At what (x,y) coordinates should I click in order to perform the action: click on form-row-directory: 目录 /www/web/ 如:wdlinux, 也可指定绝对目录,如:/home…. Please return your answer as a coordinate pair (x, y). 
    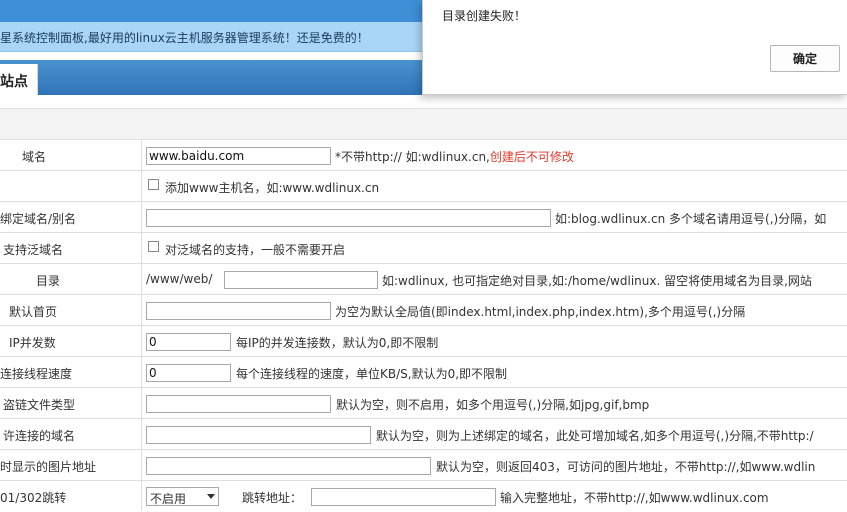
    Looking at the image, I should click on (423, 279).